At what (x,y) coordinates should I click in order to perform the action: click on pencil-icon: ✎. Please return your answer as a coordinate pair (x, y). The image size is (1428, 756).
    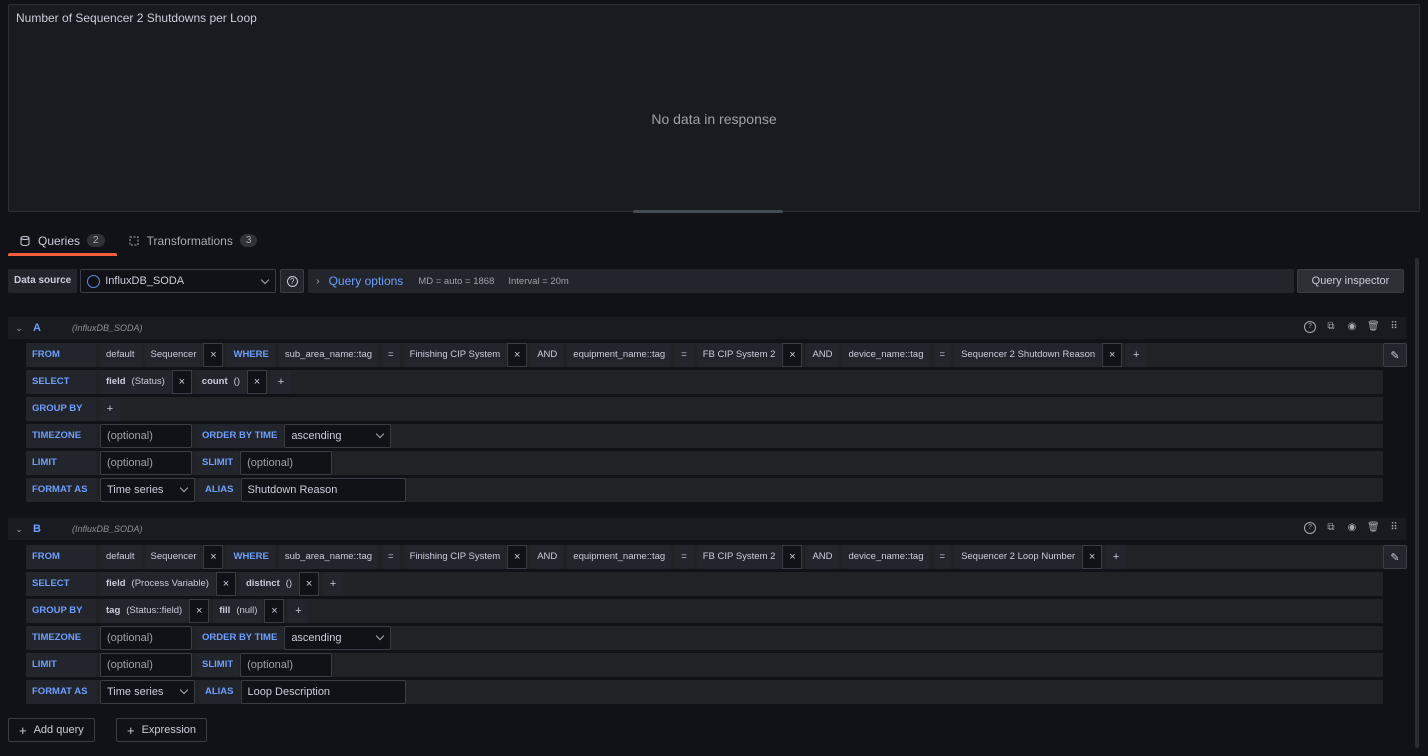
    Looking at the image, I should click on (1395, 355).